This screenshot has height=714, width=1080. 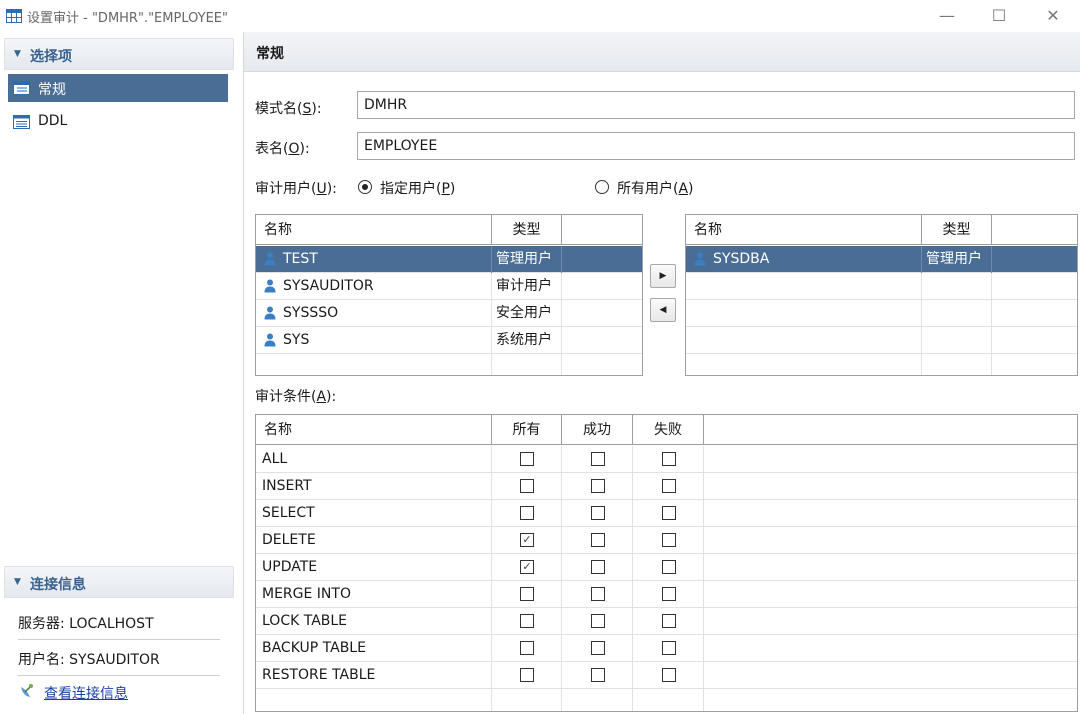 What do you see at coordinates (663, 276) in the screenshot?
I see `move-right-button: ▶` at bounding box center [663, 276].